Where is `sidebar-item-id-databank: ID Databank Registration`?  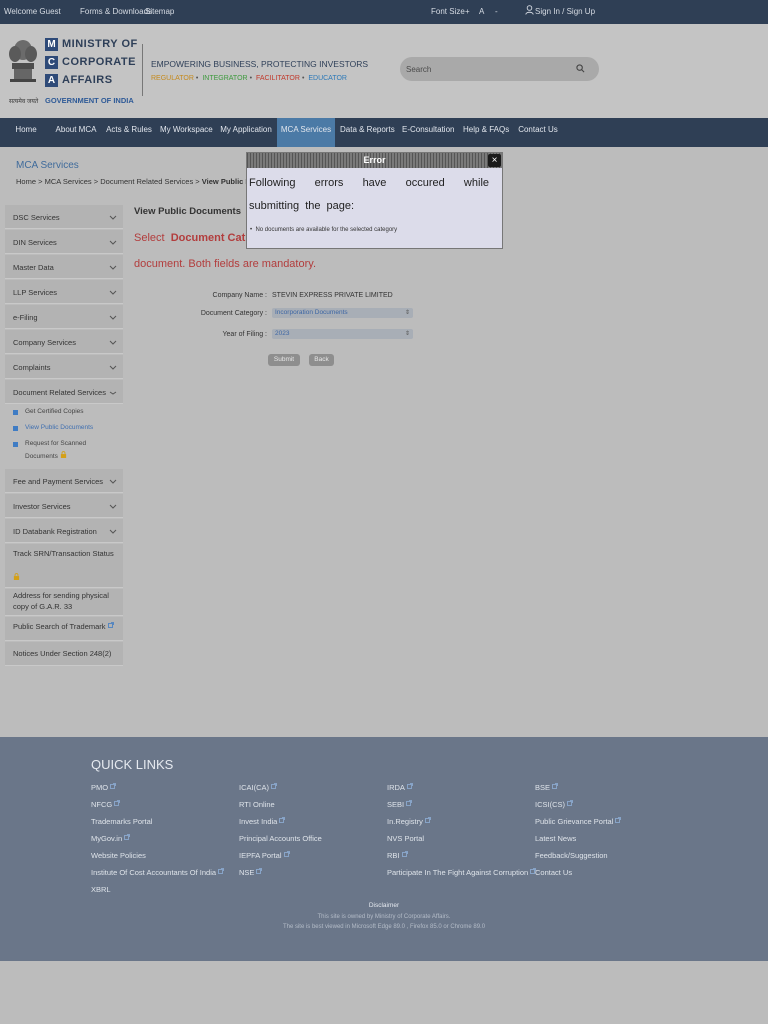 sidebar-item-id-databank: ID Databank Registration is located at coordinates (64, 531).